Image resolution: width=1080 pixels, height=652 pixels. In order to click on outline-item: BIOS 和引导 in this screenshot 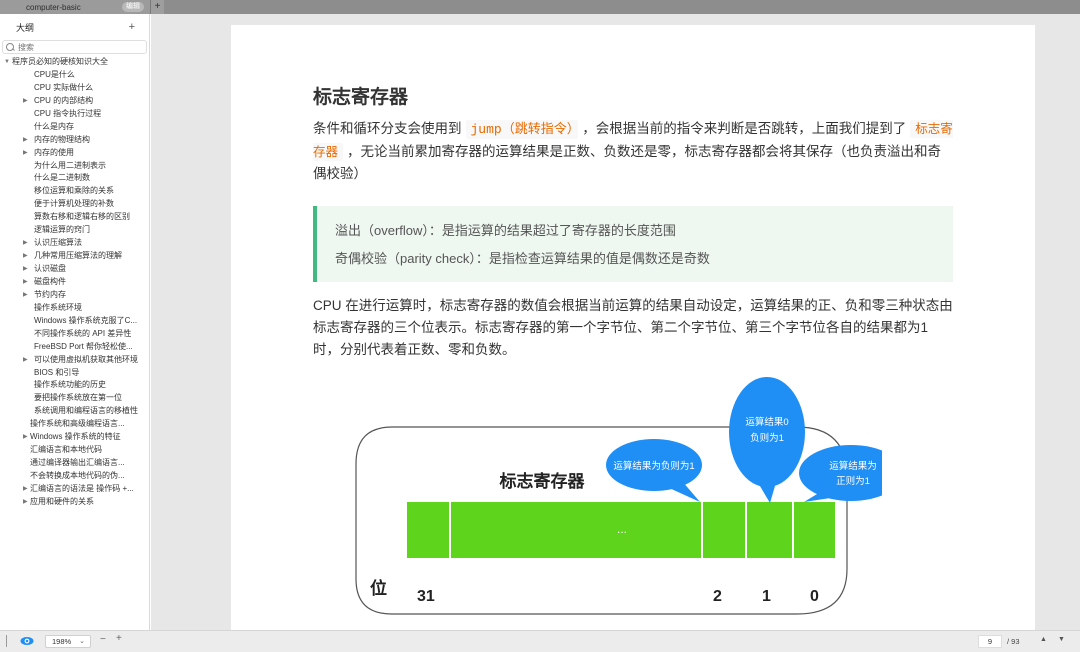, I will do `click(74, 373)`.